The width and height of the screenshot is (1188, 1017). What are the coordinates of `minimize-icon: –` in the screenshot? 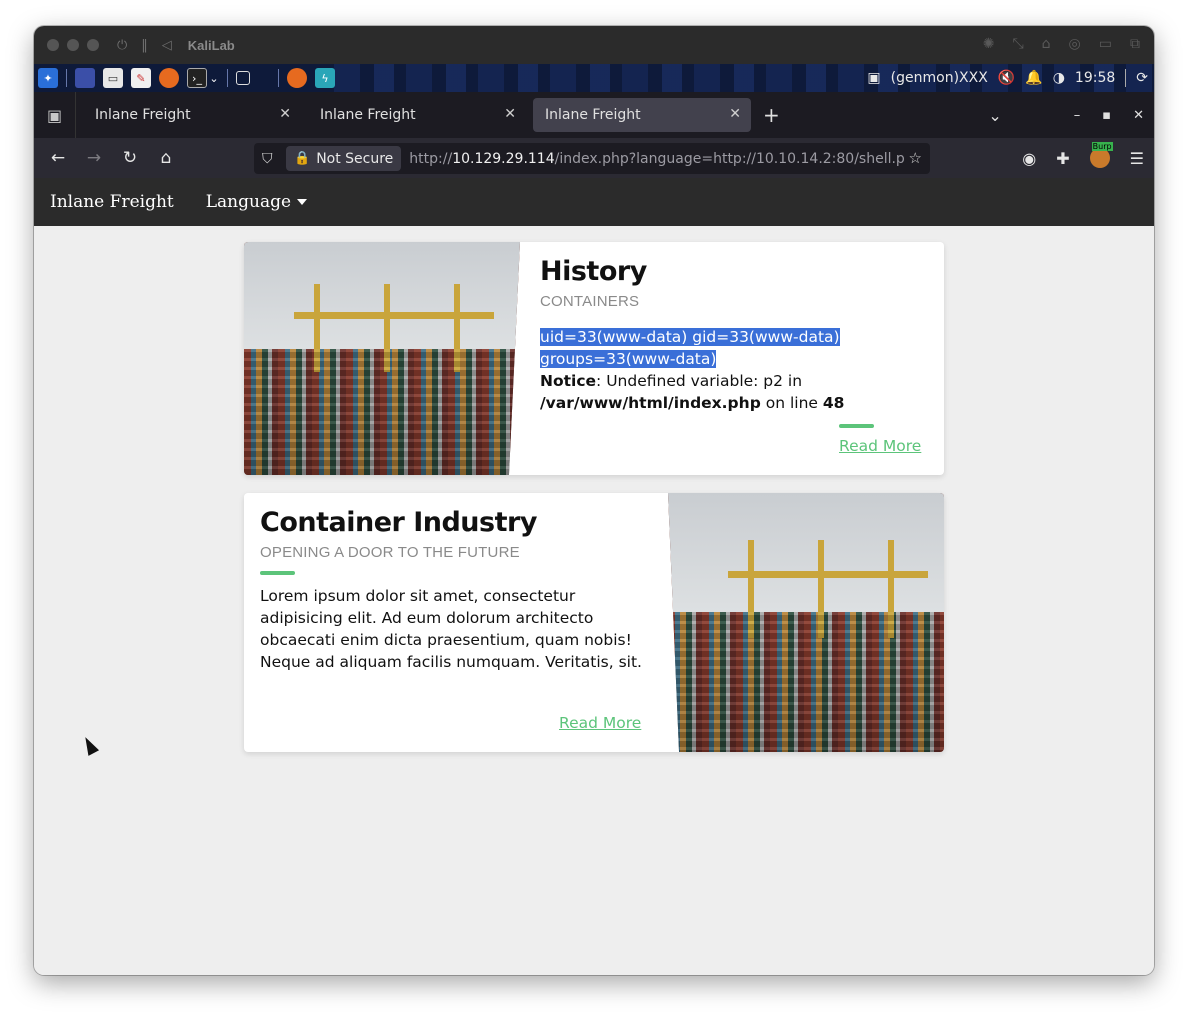 It's located at (1077, 115).